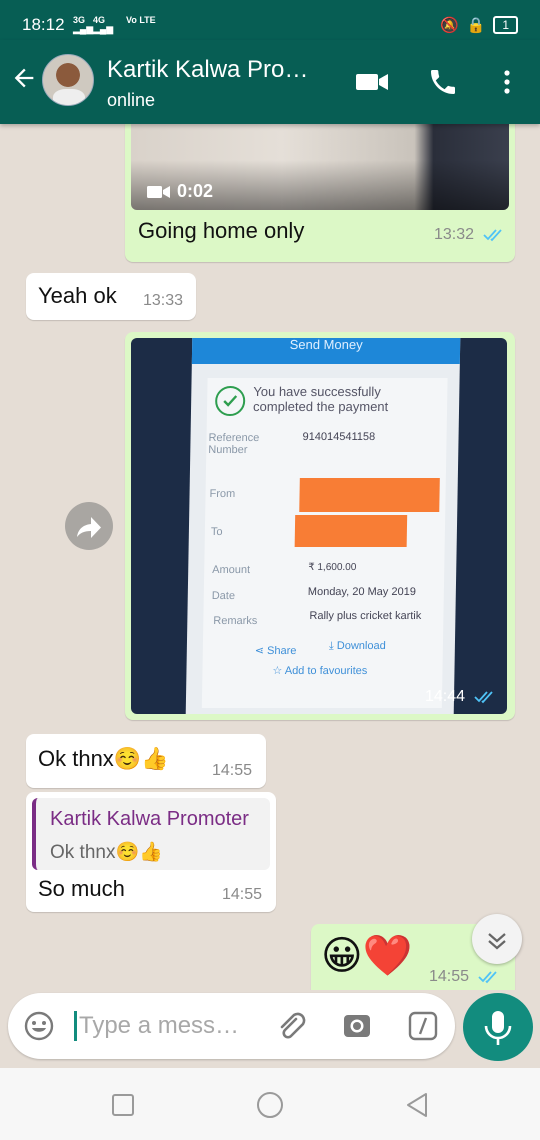  I want to click on message-time: 13:33, so click(163, 300).